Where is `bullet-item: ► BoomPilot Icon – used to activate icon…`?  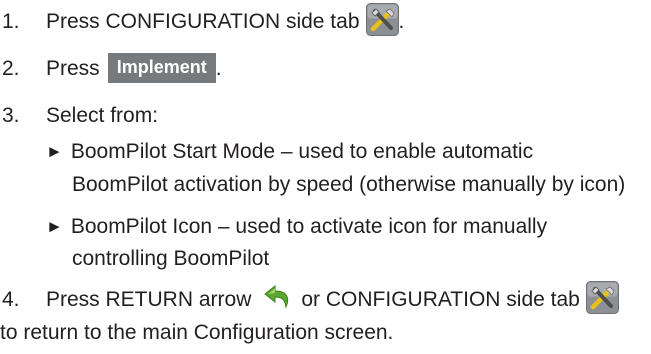
bullet-item: ► BoomPilot Icon – used to activate icon… is located at coordinates (296, 226).